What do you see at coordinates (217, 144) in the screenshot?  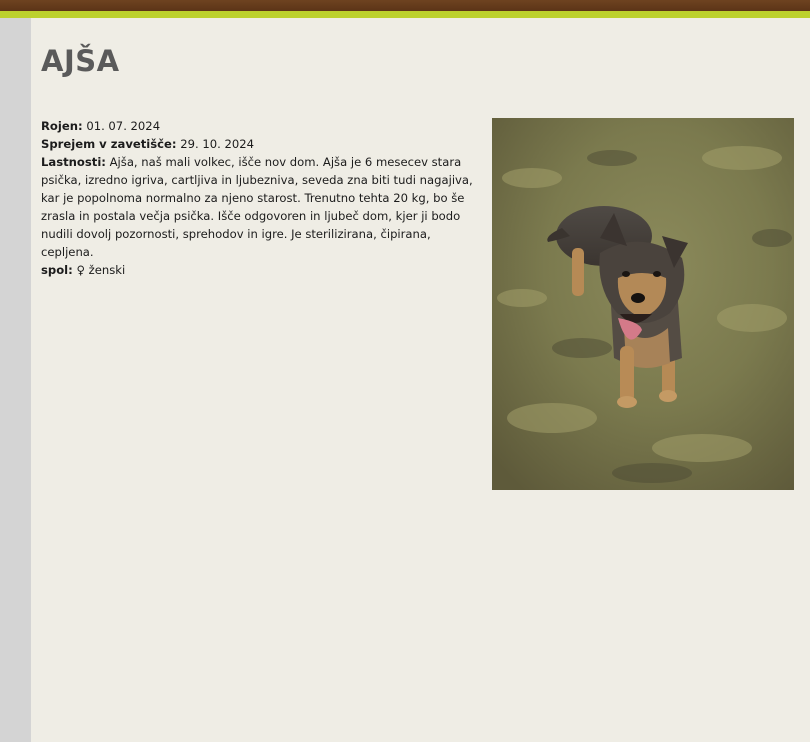 I see `intake-value: 29. 10. 2024` at bounding box center [217, 144].